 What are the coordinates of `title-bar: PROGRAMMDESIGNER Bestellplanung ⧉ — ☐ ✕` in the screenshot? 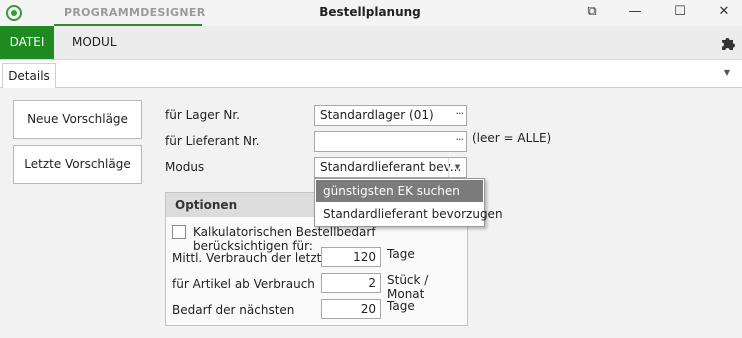 It's located at (371, 13).